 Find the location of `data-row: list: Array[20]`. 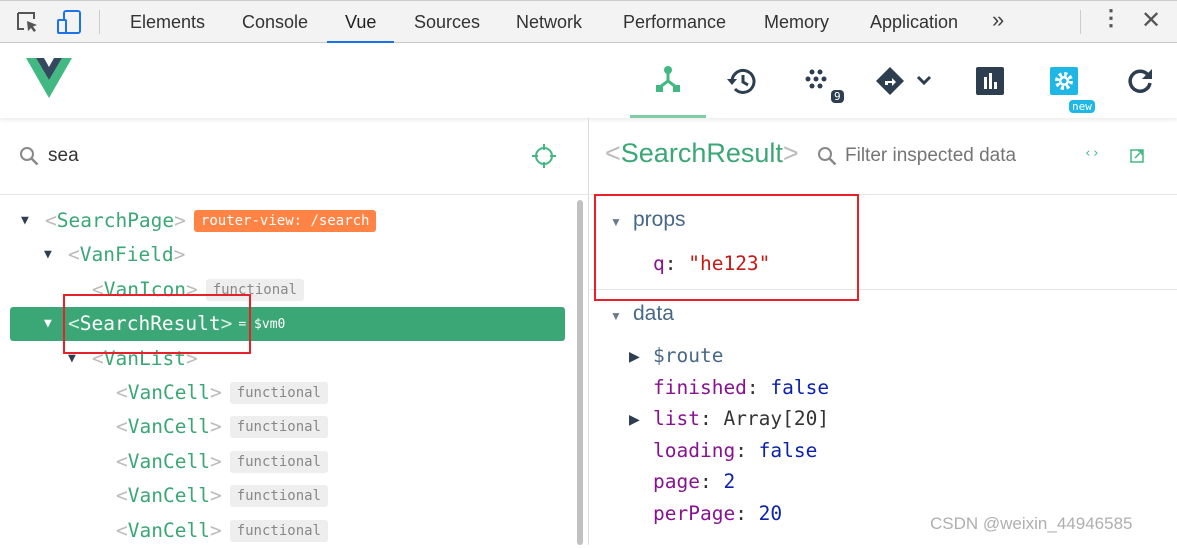

data-row: list: Array[20] is located at coordinates (741, 418).